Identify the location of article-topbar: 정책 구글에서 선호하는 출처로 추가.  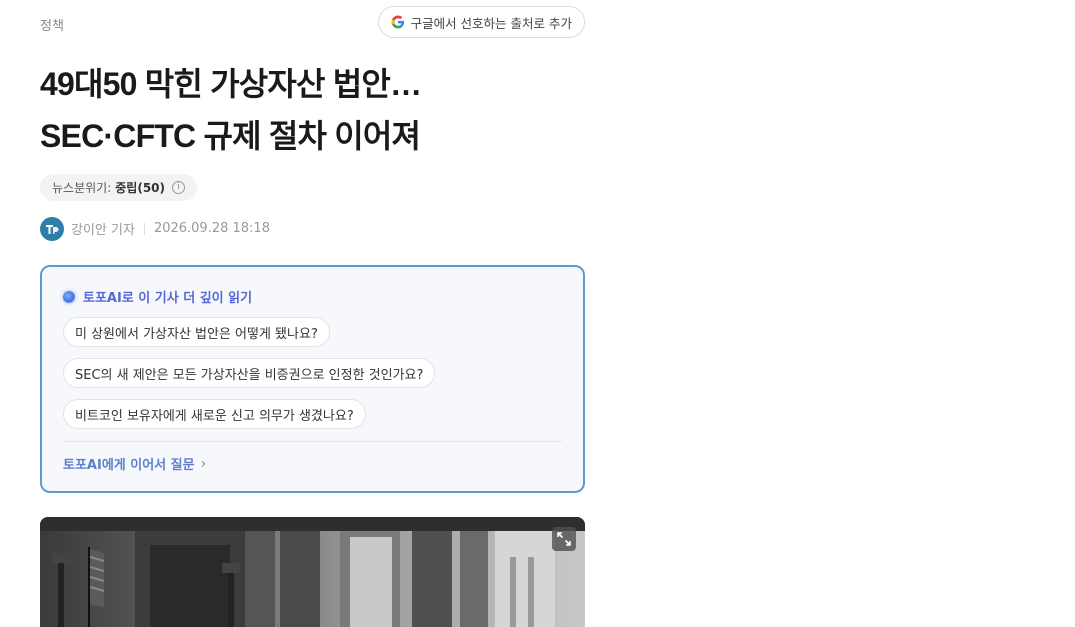
(312, 23).